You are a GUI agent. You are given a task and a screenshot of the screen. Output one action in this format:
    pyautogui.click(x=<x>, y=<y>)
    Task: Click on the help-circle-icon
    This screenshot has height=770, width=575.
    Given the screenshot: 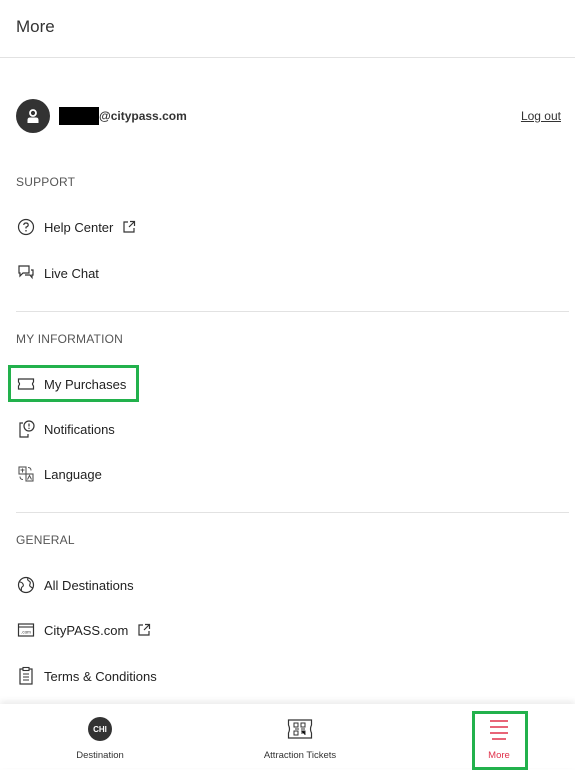 What is the action you would take?
    pyautogui.click(x=26, y=227)
    